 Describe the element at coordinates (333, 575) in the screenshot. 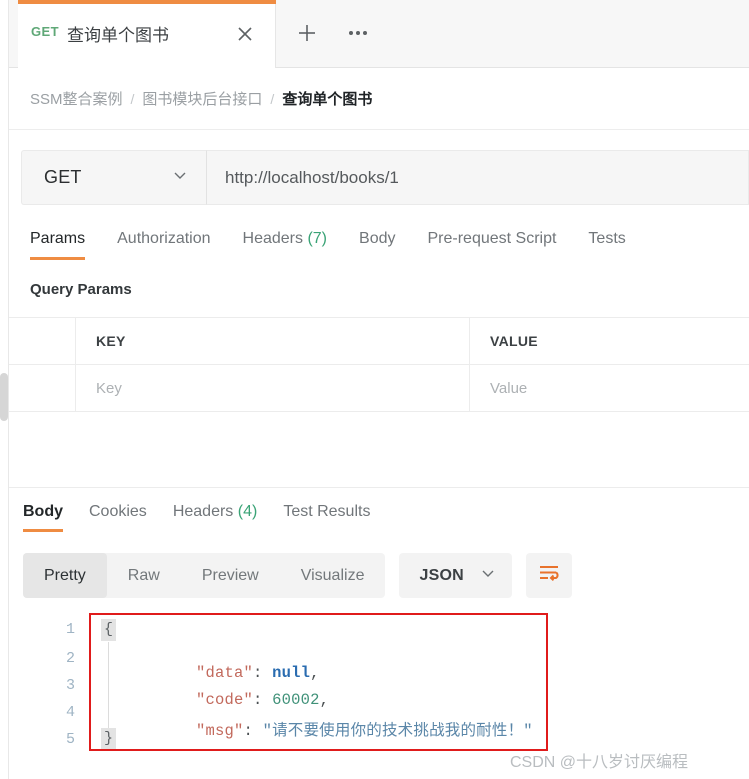

I see `view-mode-visualize: Visualize` at that location.